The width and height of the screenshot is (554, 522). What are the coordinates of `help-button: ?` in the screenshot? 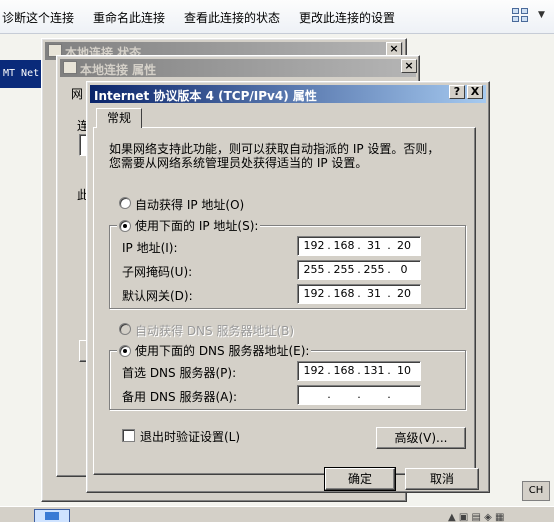 It's located at (457, 92).